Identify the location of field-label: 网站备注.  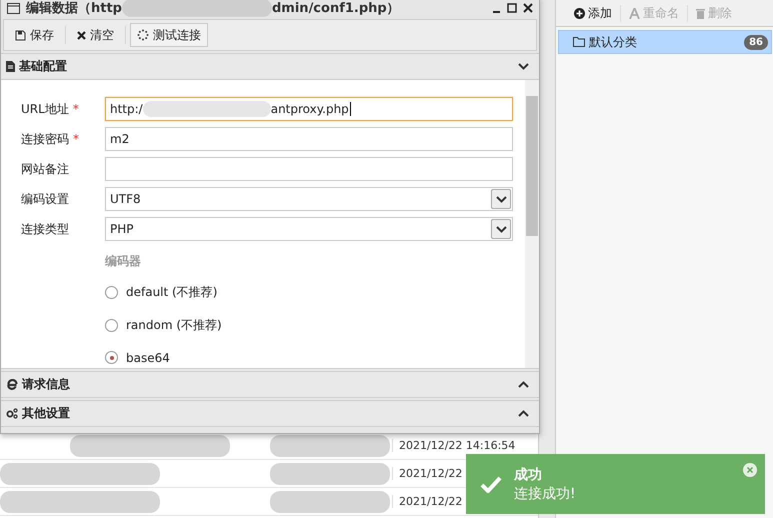
(45, 169).